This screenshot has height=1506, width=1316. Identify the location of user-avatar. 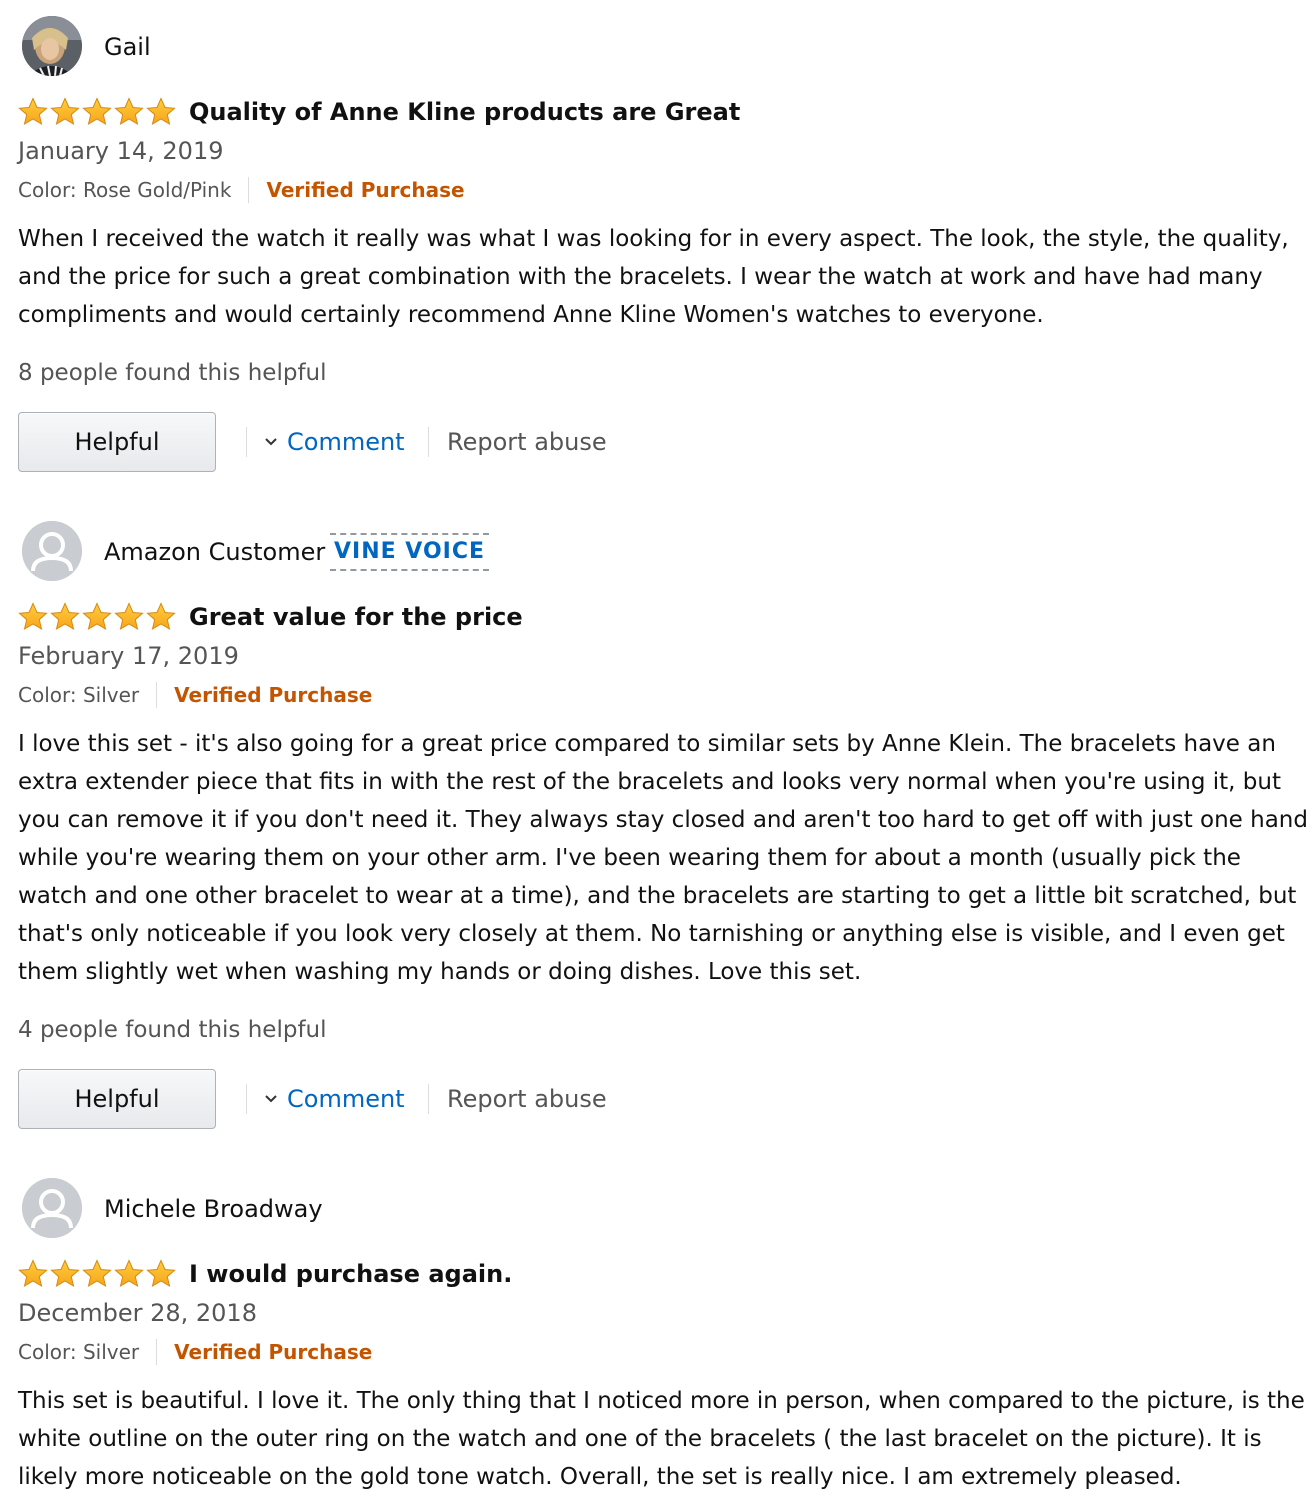
(52, 46).